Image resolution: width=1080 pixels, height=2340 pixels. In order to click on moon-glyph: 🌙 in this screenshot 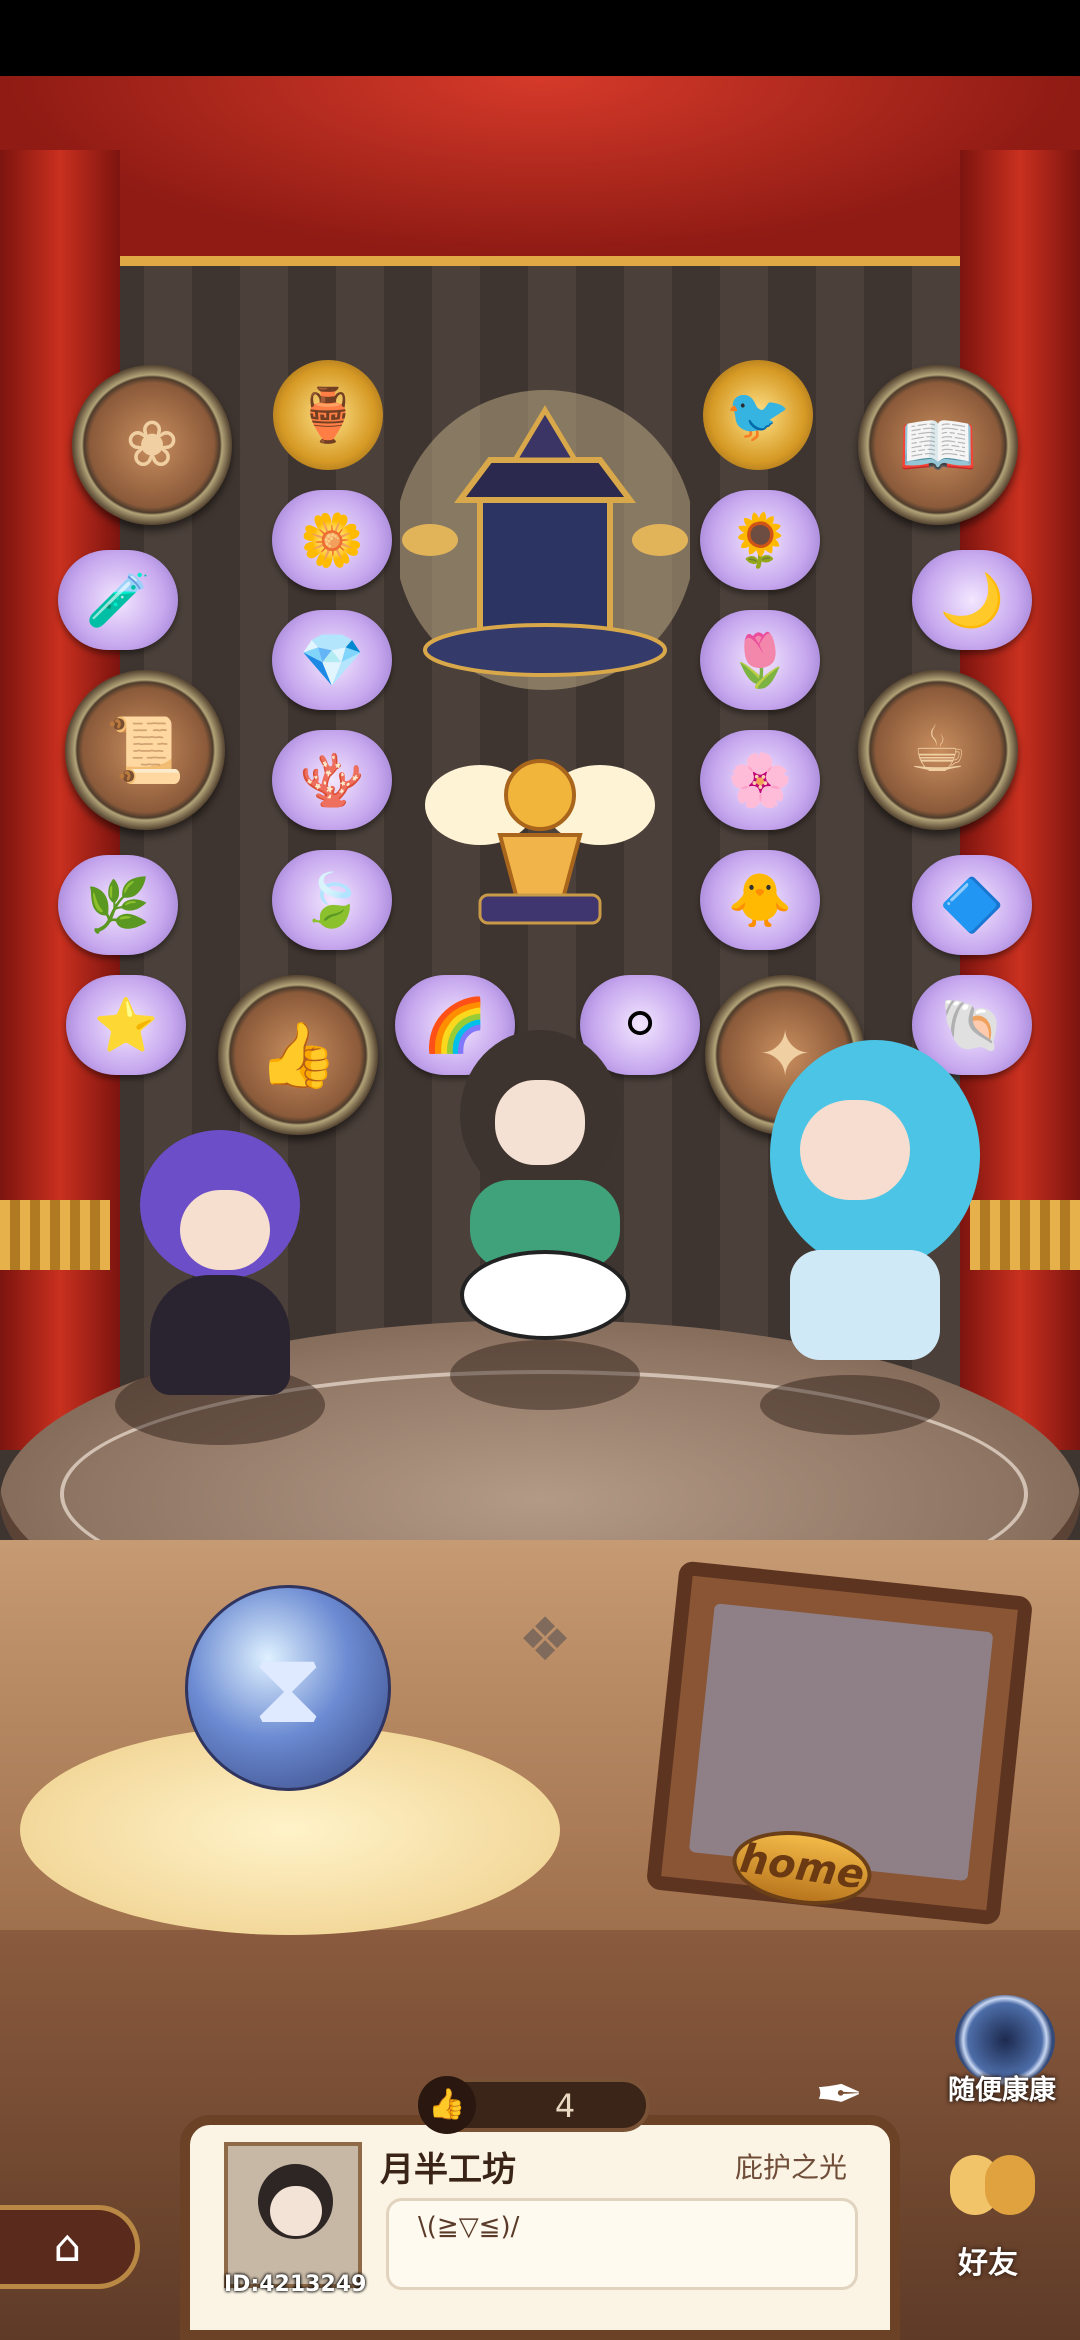, I will do `click(972, 600)`.